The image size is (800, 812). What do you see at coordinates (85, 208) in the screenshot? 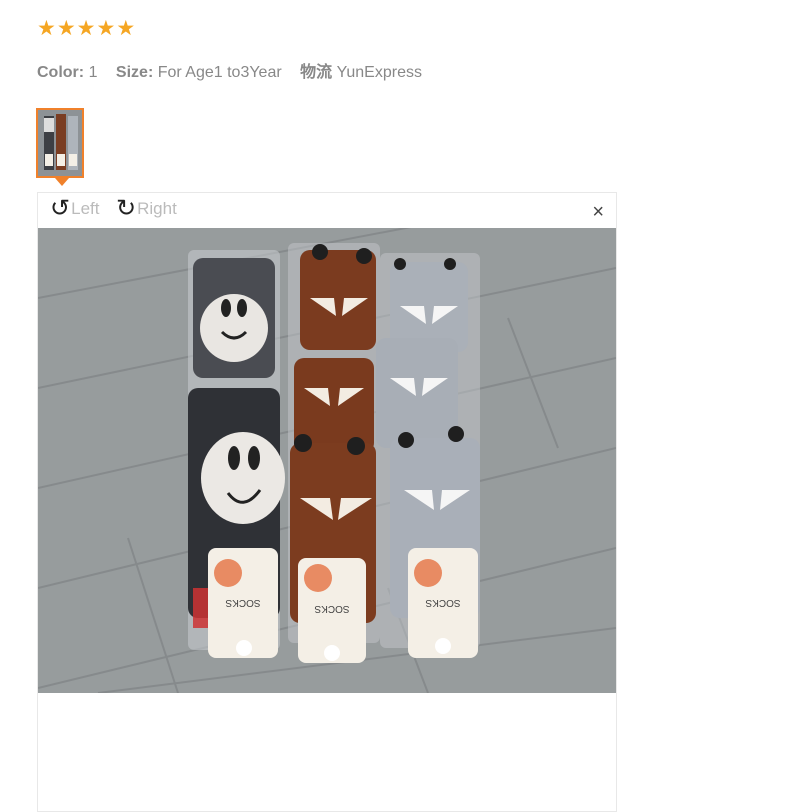
I see `rotate-left-label: Left` at bounding box center [85, 208].